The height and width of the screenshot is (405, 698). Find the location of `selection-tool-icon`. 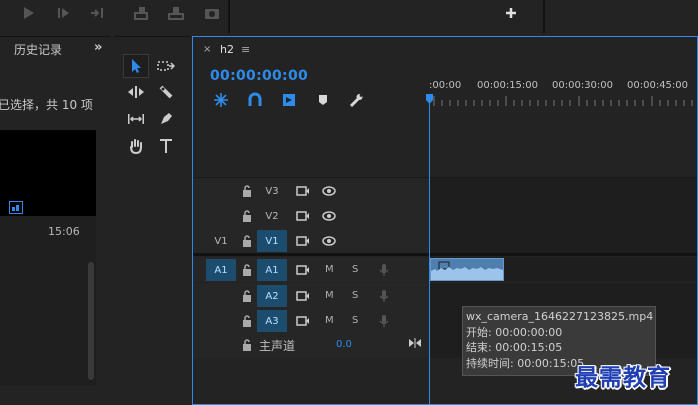

selection-tool-icon is located at coordinates (136, 66).